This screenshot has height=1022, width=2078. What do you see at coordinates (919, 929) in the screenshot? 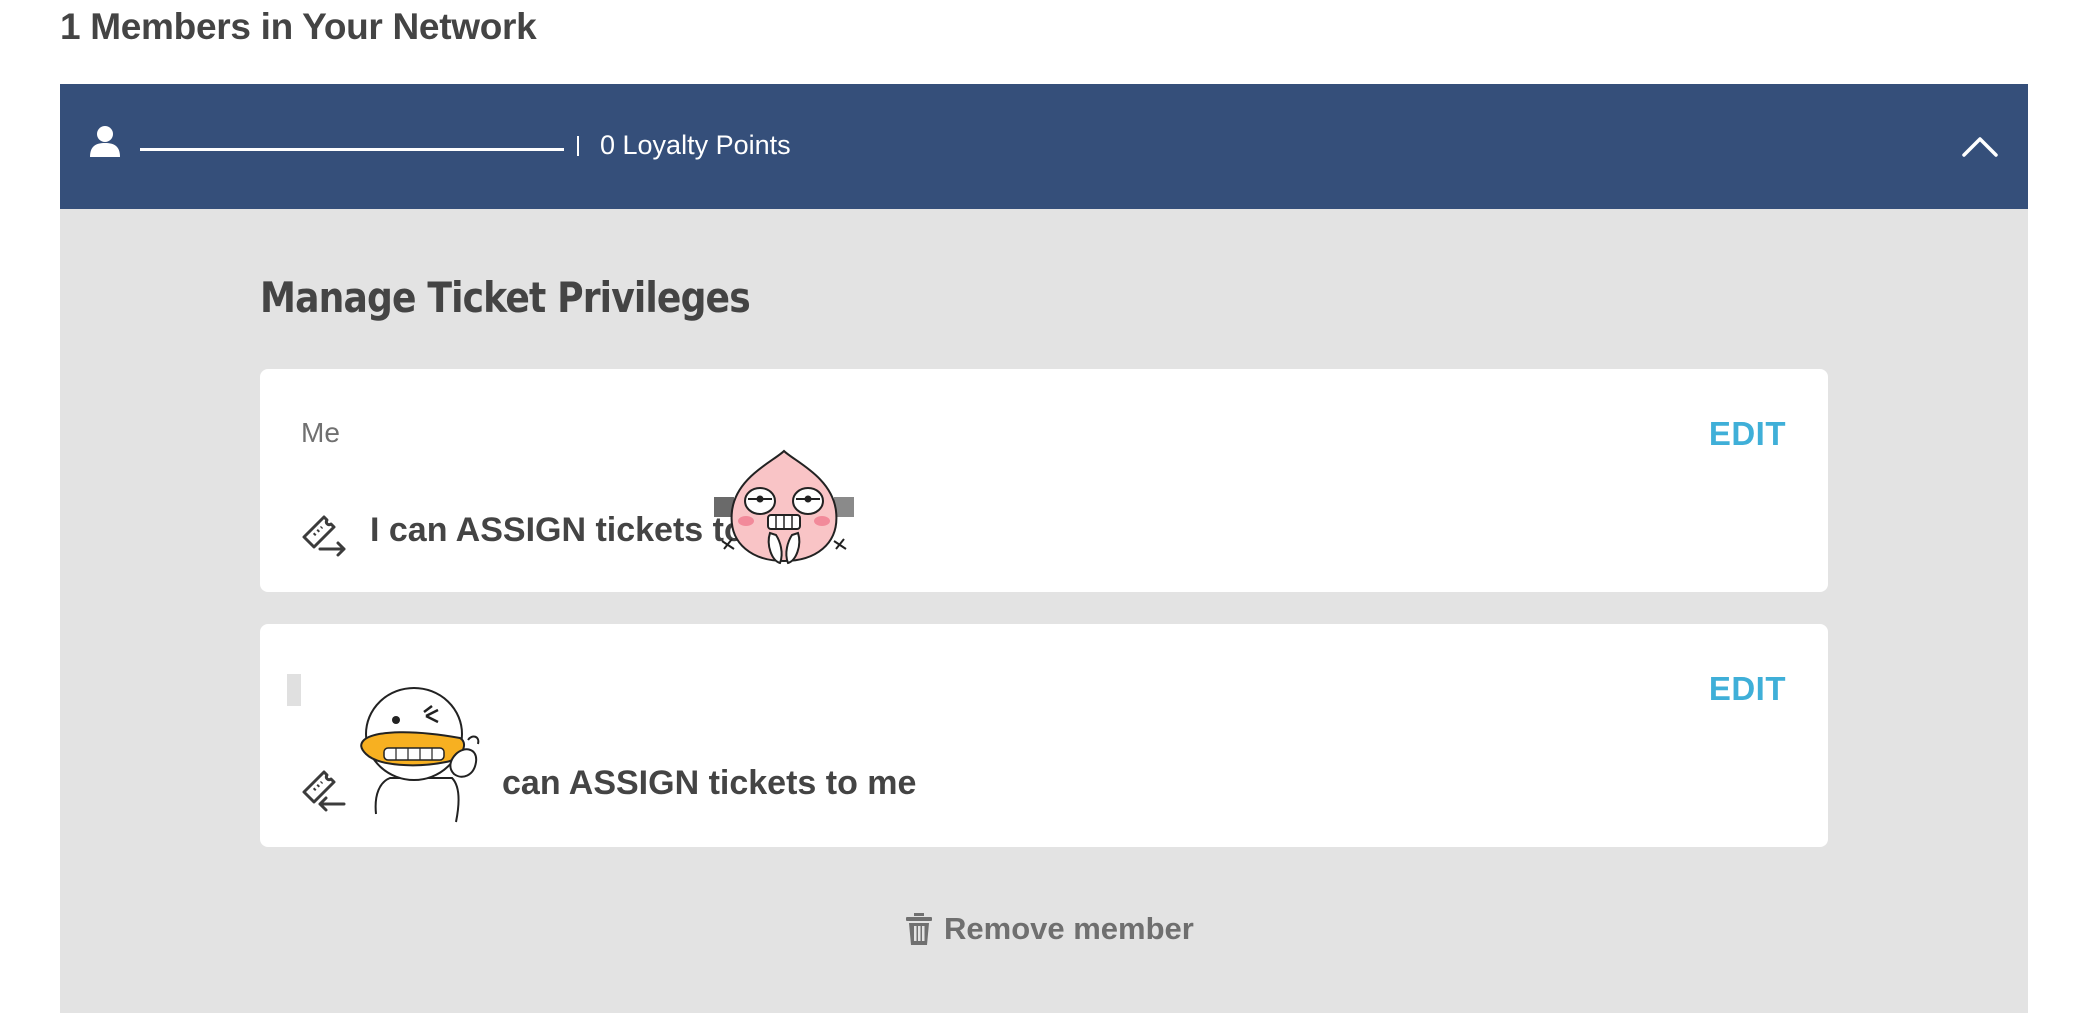
I see `trash-icon` at bounding box center [919, 929].